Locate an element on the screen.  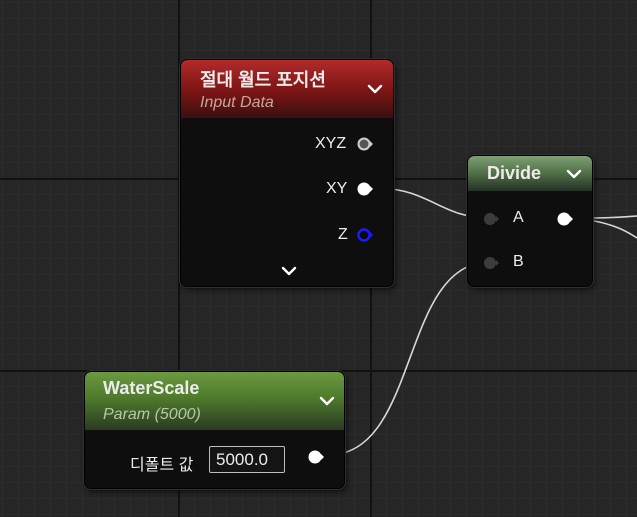
pin-b-input-icon is located at coordinates (491, 263).